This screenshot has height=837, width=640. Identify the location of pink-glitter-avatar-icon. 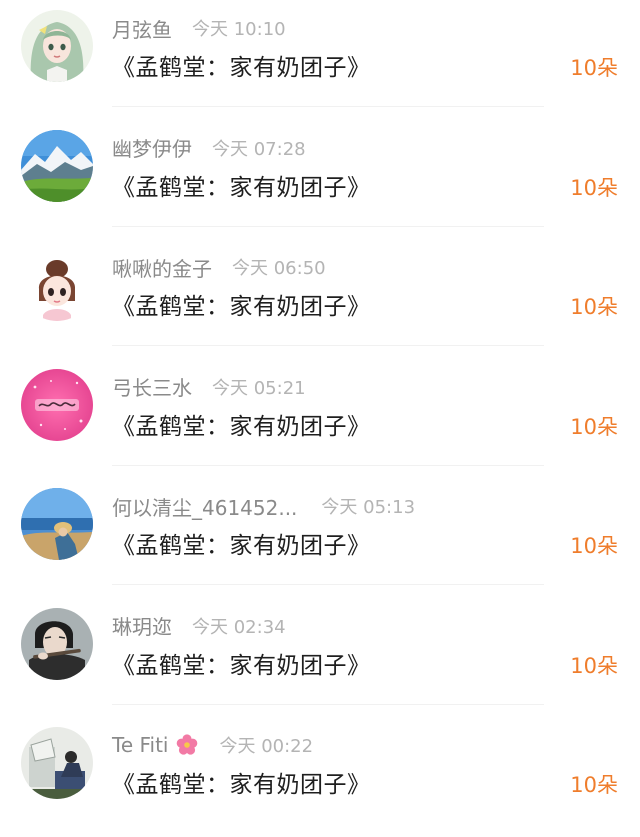
(57, 404).